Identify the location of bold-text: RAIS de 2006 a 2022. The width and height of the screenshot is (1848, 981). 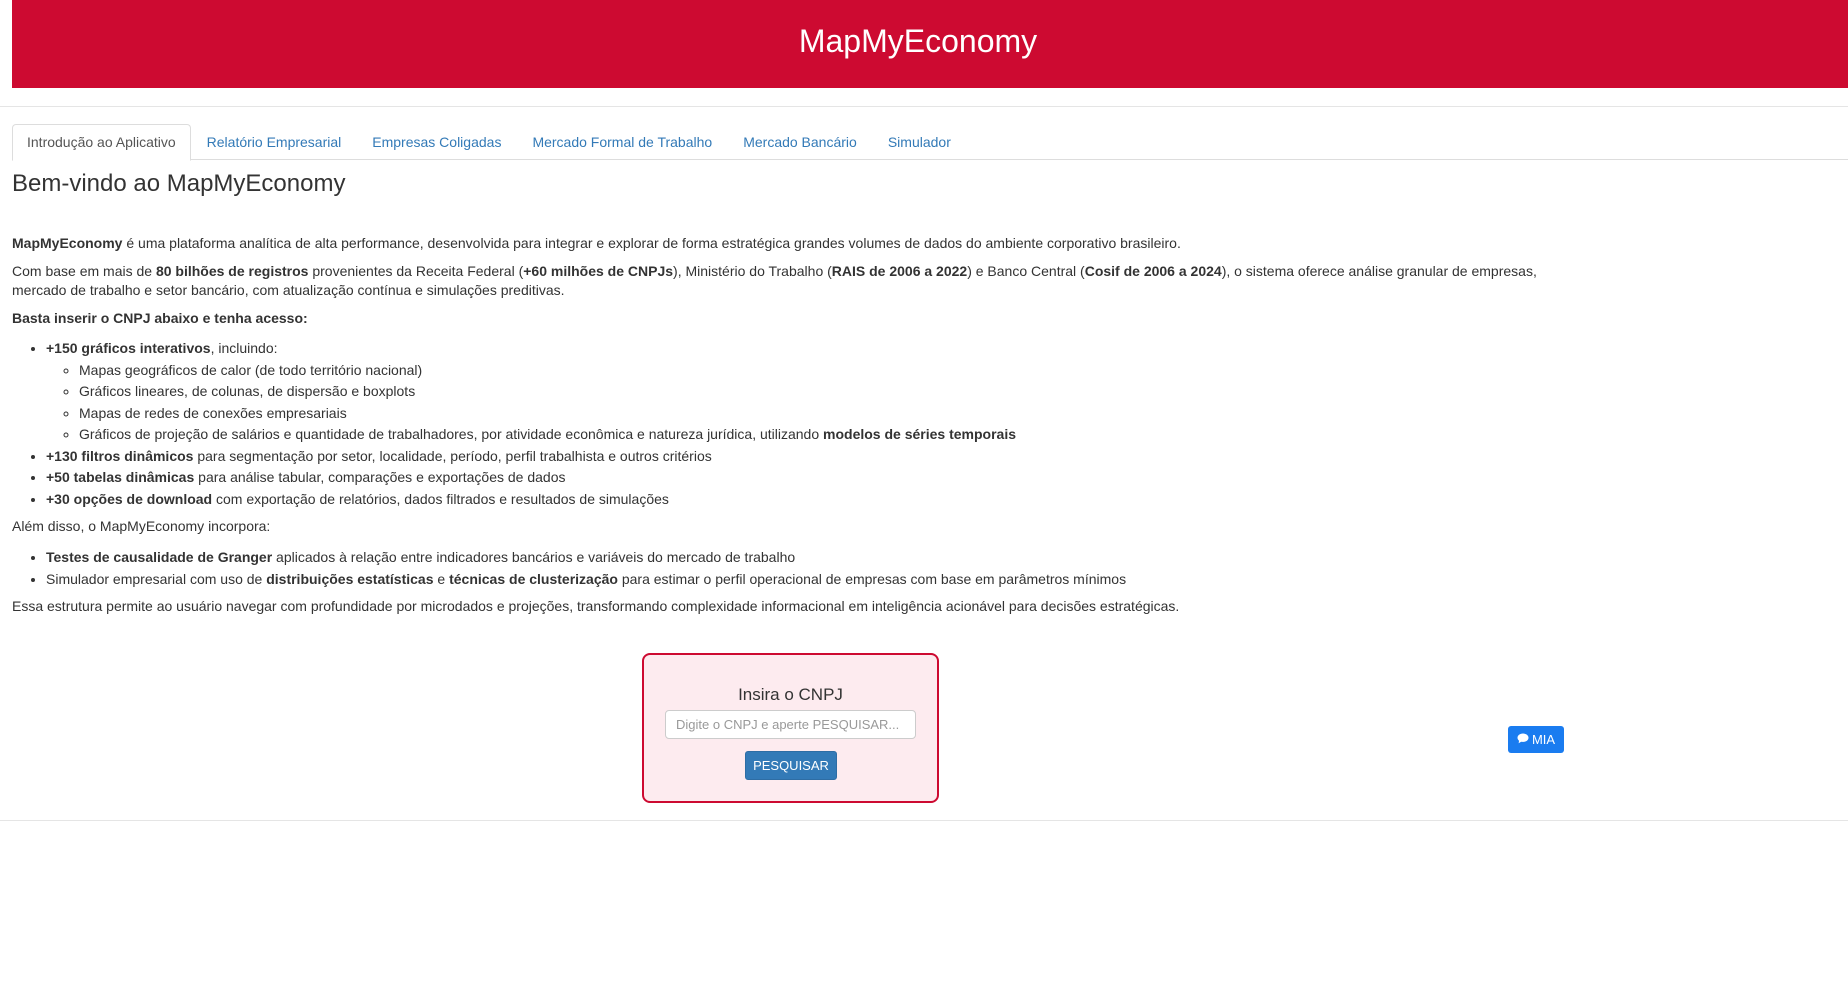
(899, 271).